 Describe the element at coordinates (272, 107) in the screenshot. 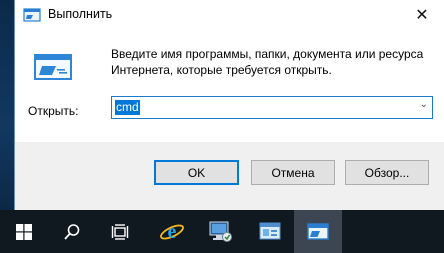

I see `open-combobox: cmd ⌄` at that location.